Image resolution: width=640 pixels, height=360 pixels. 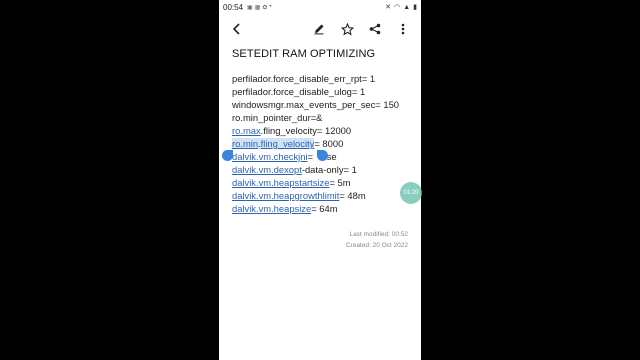 What do you see at coordinates (267, 169) in the screenshot?
I see `note-link: dalvik.vm.dexopt` at bounding box center [267, 169].